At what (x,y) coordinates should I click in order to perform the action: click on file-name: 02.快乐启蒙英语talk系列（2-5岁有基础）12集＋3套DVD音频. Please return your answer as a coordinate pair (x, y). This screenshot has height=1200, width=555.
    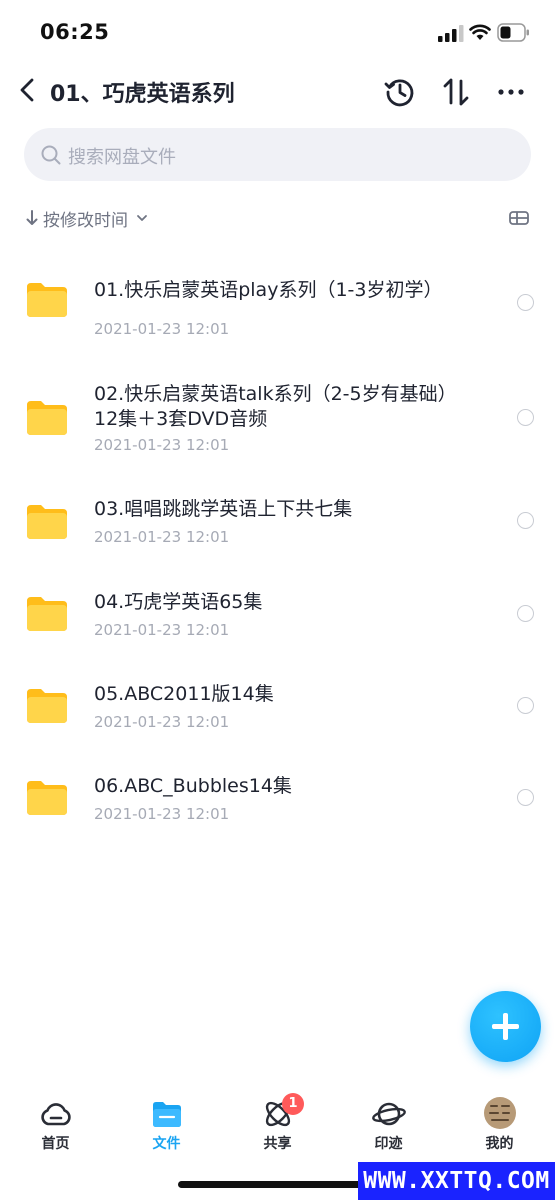
    Looking at the image, I should click on (271, 406).